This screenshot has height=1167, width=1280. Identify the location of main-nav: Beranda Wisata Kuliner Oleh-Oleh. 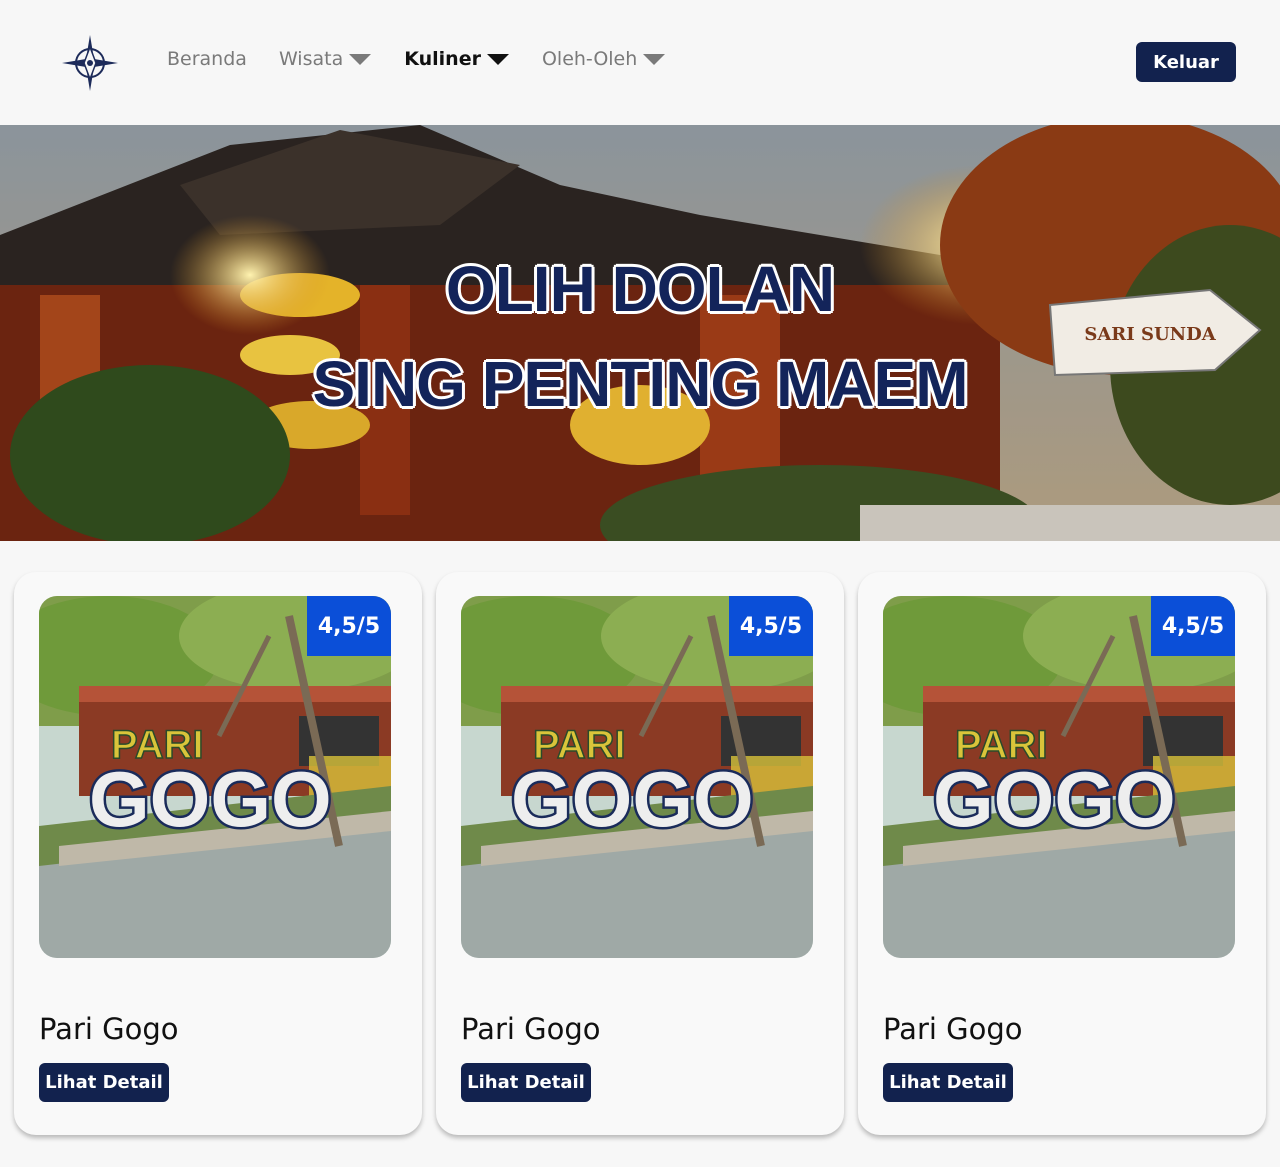
(432, 59).